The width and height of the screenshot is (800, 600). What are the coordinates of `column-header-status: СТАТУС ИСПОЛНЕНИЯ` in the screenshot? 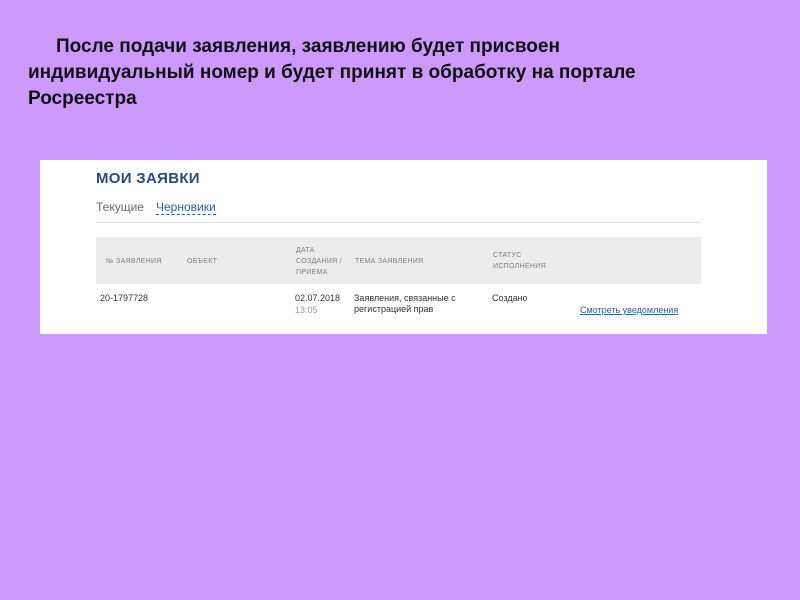 It's located at (528, 261).